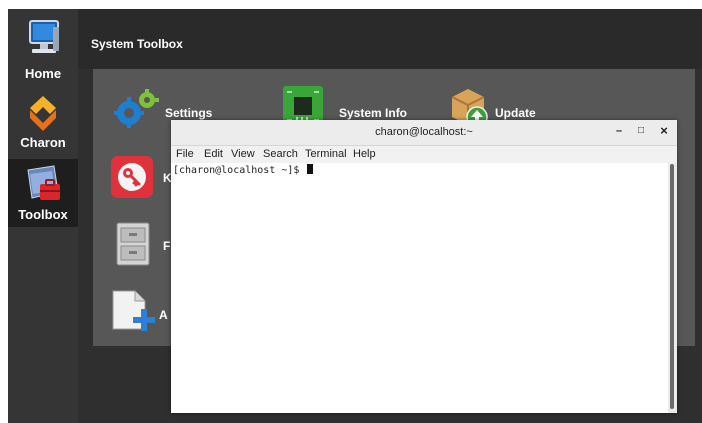  What do you see at coordinates (280, 154) in the screenshot?
I see `menu-search: Search` at bounding box center [280, 154].